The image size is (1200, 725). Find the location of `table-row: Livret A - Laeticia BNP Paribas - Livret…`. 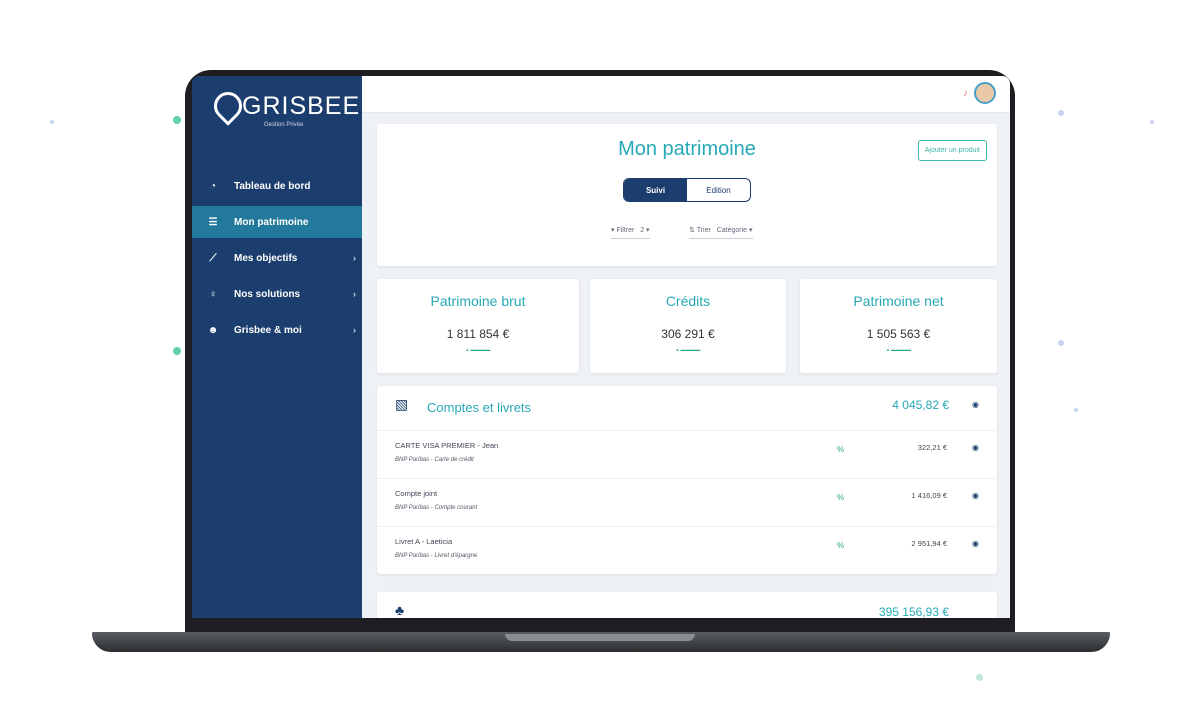

table-row: Livret A - Laeticia BNP Paribas - Livret… is located at coordinates (687, 550).